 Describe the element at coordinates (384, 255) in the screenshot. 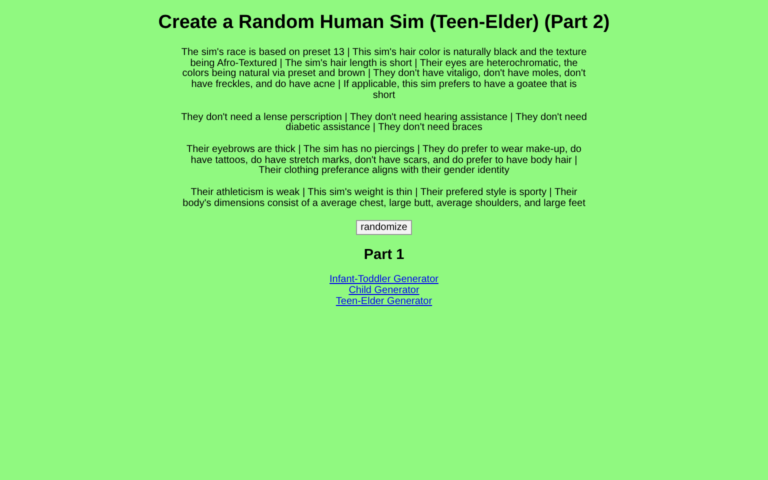

I see `section-heading: Part 1` at that location.